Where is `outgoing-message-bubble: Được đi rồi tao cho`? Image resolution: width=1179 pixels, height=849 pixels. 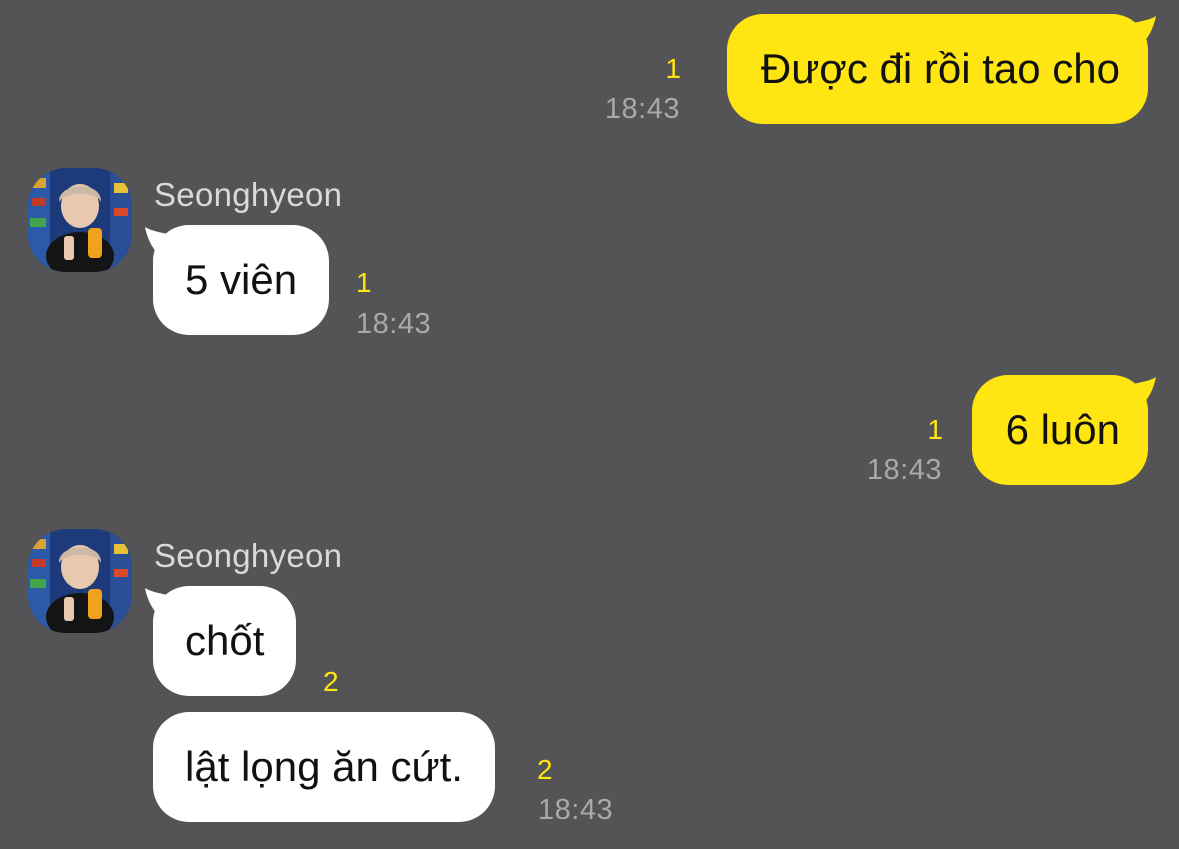
outgoing-message-bubble: Được đi rồi tao cho is located at coordinates (941, 69).